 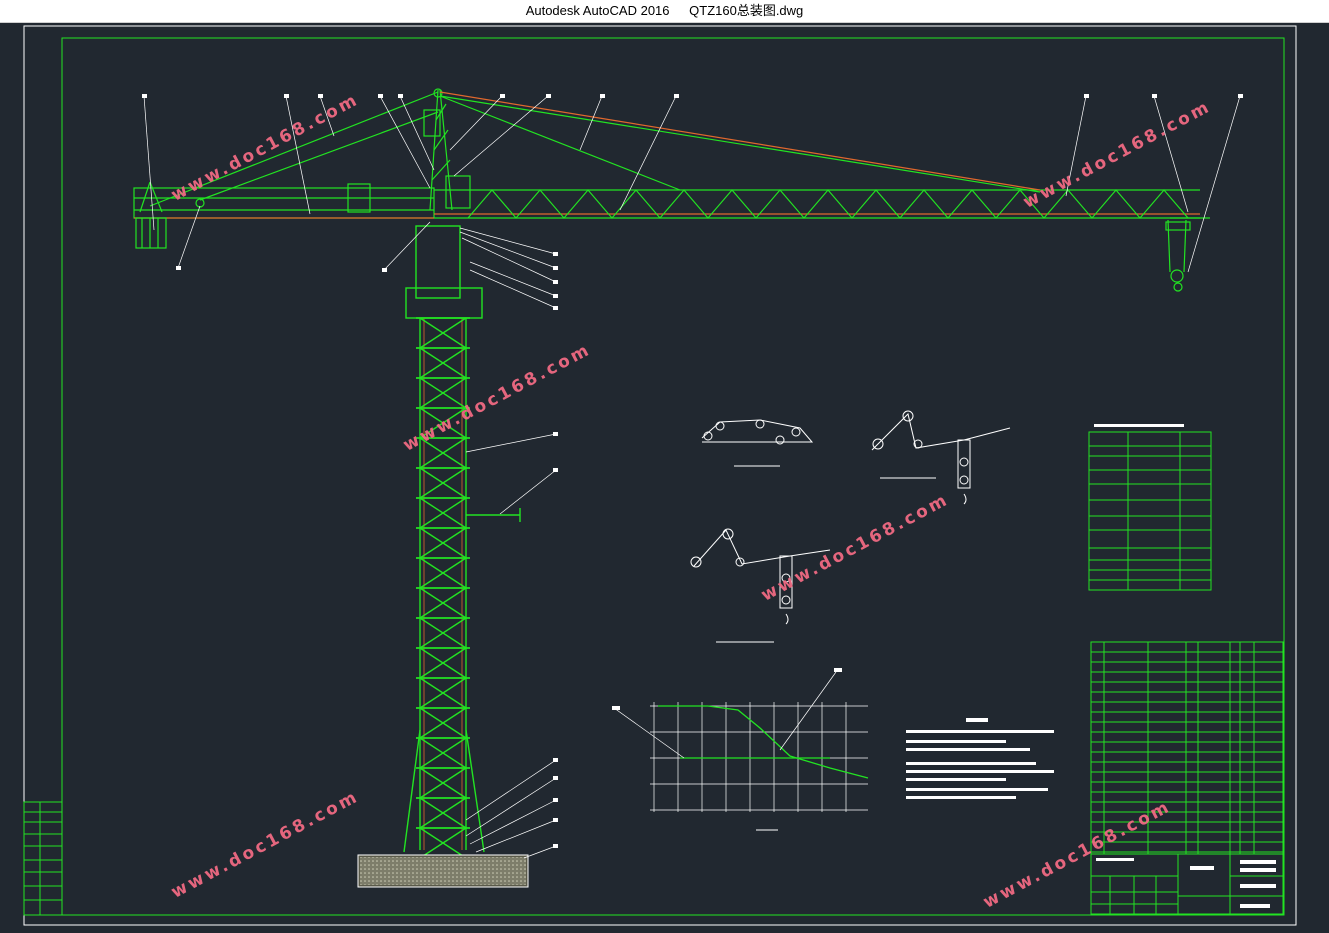 What do you see at coordinates (43, 858) in the screenshot?
I see `revision-block` at bounding box center [43, 858].